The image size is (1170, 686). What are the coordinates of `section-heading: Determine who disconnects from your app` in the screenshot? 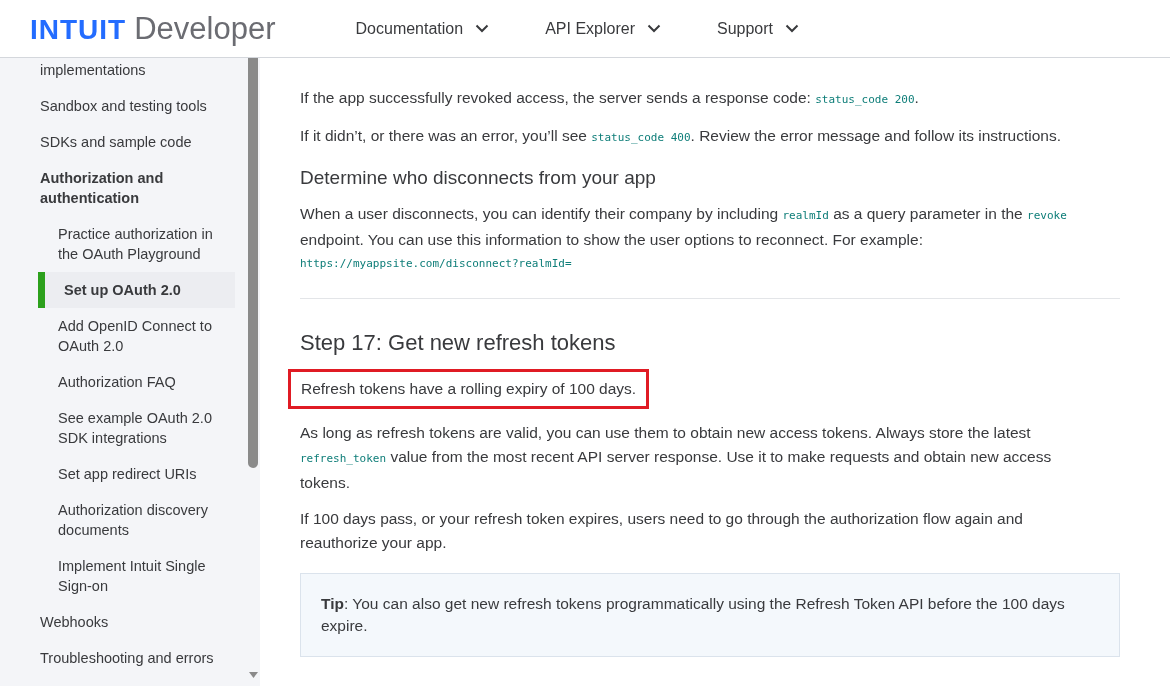 It's located at (478, 178).